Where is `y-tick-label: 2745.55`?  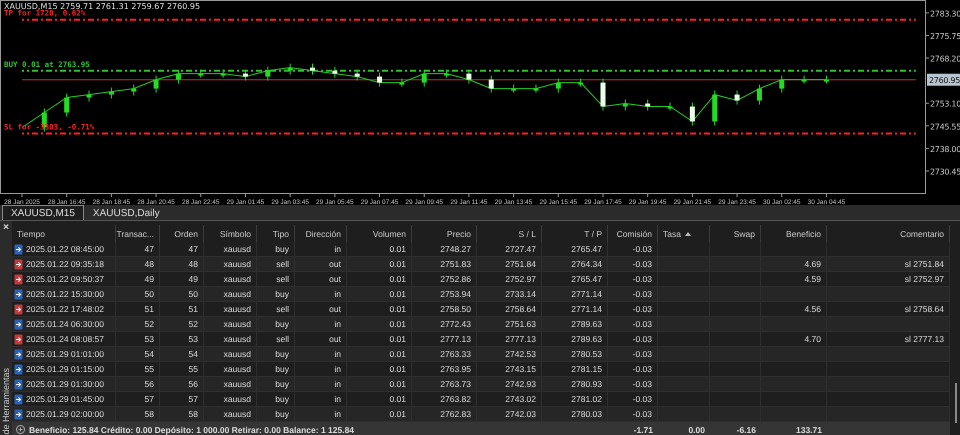 y-tick-label: 2745.55 is located at coordinates (945, 127).